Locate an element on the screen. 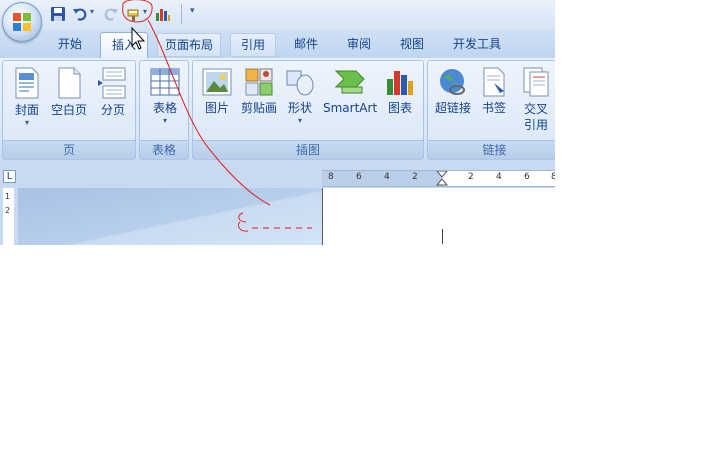  blank-page-button: 空白页 is located at coordinates (69, 92).